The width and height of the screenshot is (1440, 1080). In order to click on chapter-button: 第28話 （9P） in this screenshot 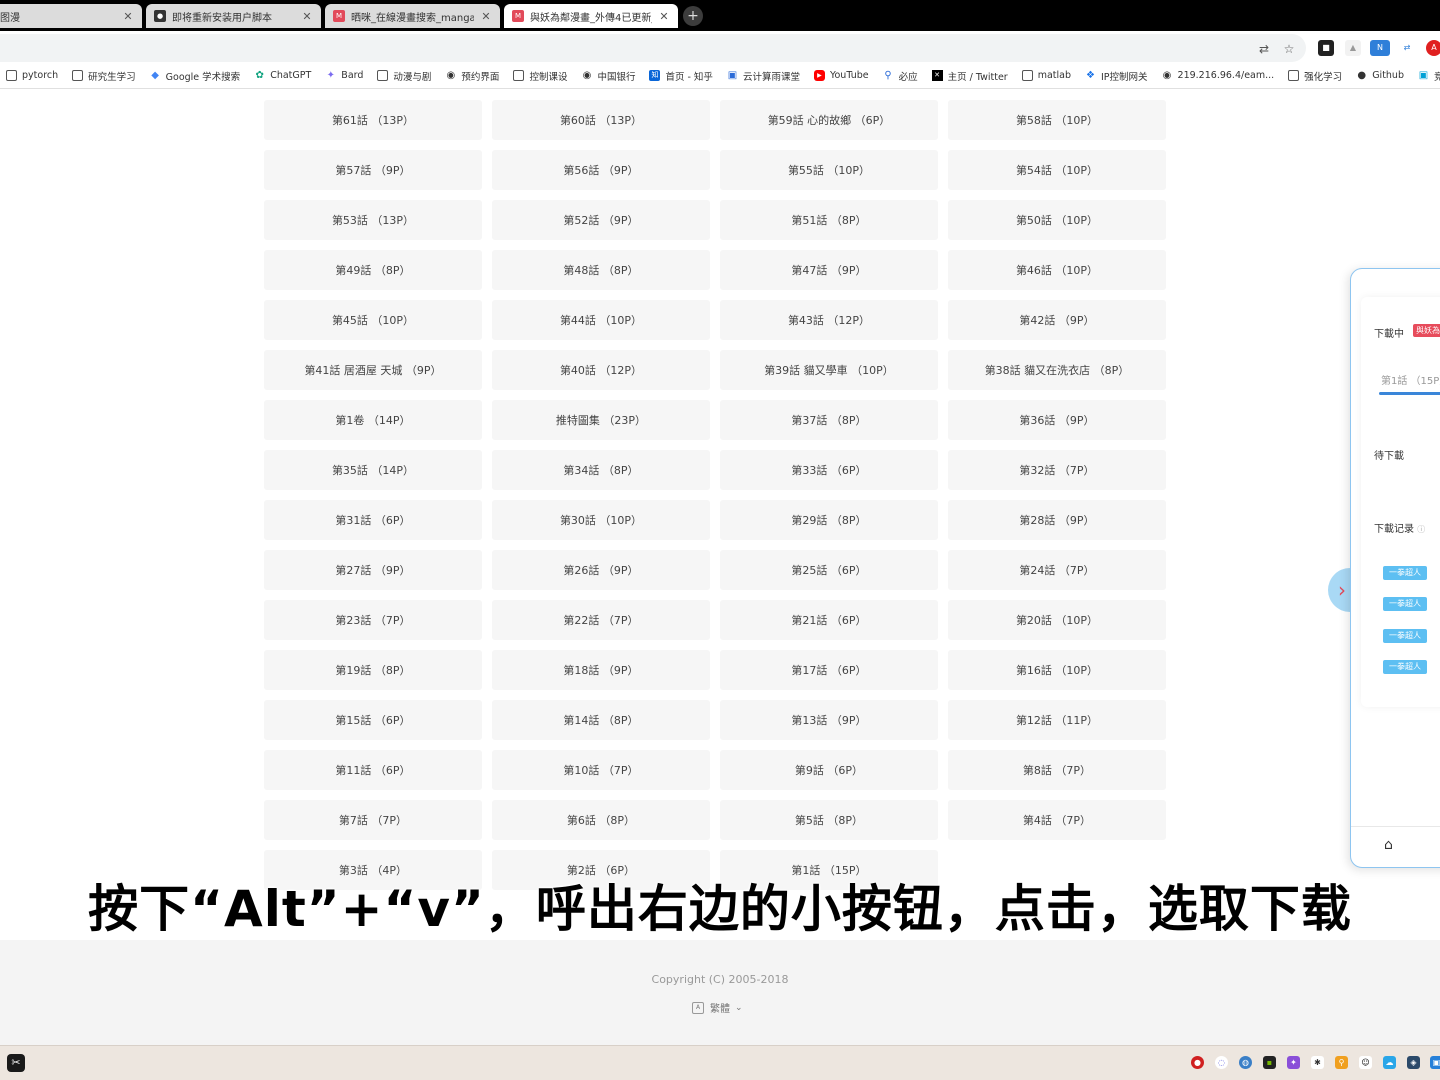, I will do `click(1057, 520)`.